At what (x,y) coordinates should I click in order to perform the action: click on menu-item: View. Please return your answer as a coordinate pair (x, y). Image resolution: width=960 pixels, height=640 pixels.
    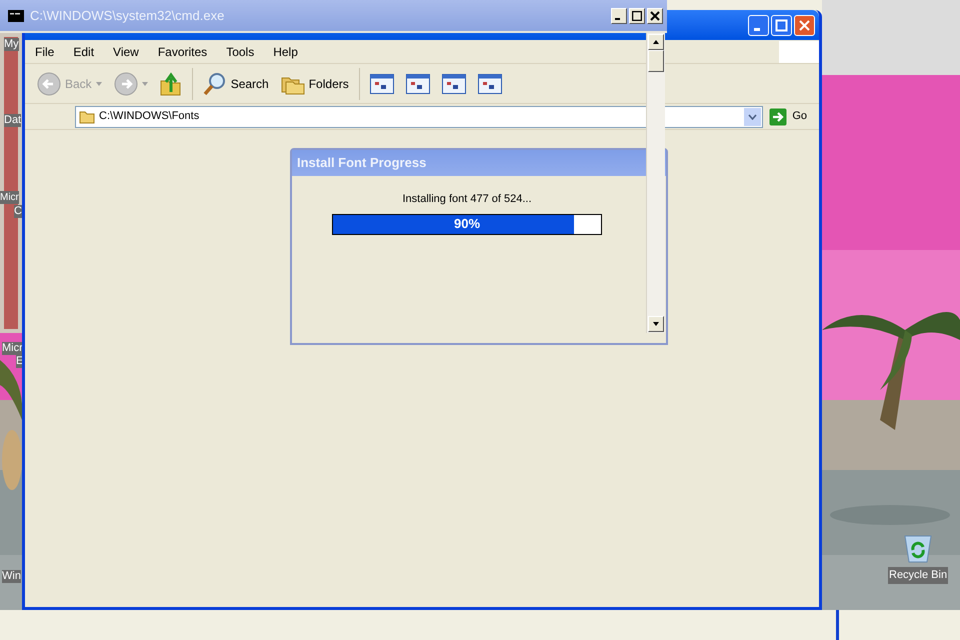
    Looking at the image, I should click on (126, 51).